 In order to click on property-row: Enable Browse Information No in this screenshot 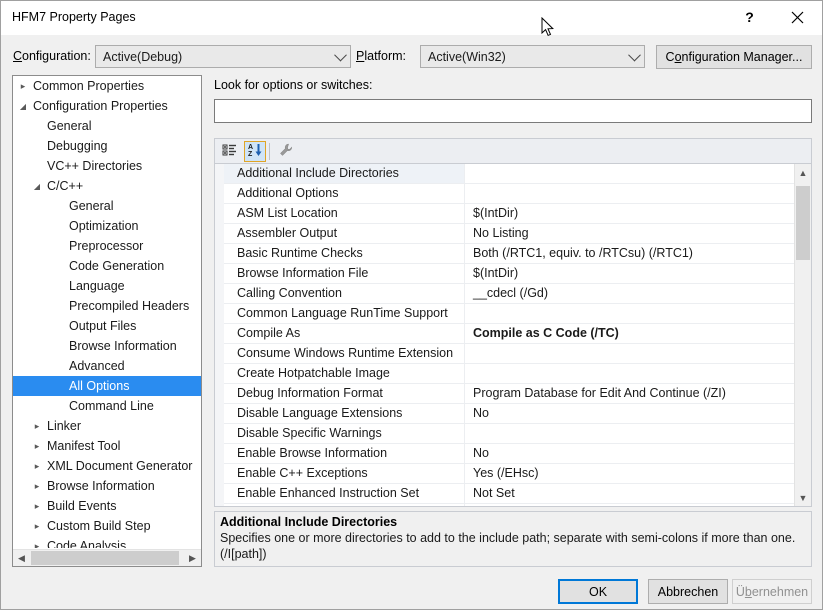, I will do `click(509, 454)`.